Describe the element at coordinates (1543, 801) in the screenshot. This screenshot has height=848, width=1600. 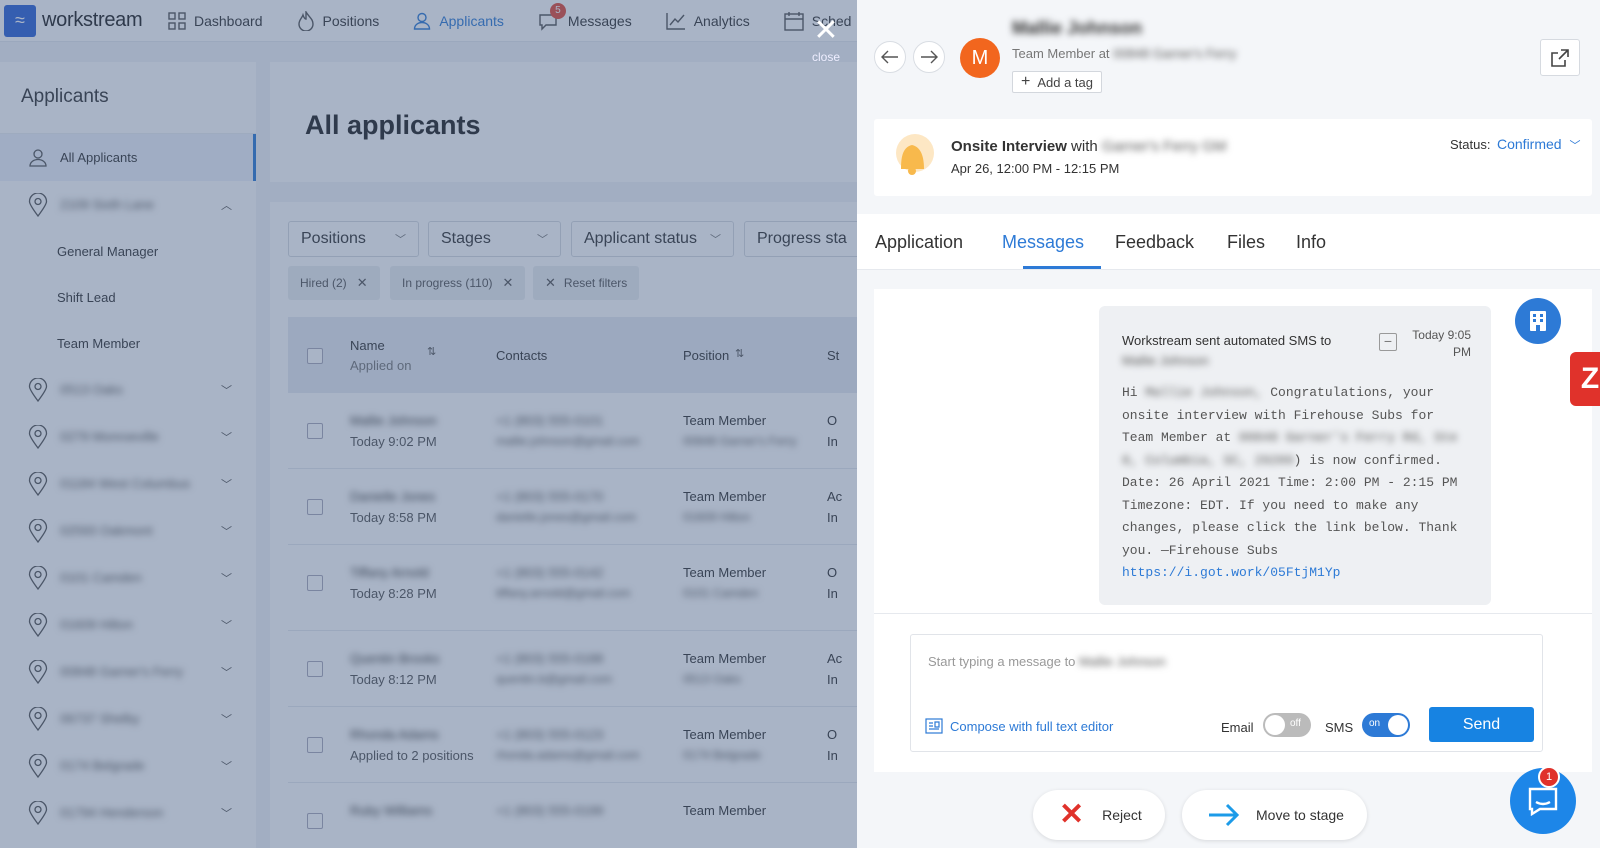
I see `chat-bubble-icon` at that location.